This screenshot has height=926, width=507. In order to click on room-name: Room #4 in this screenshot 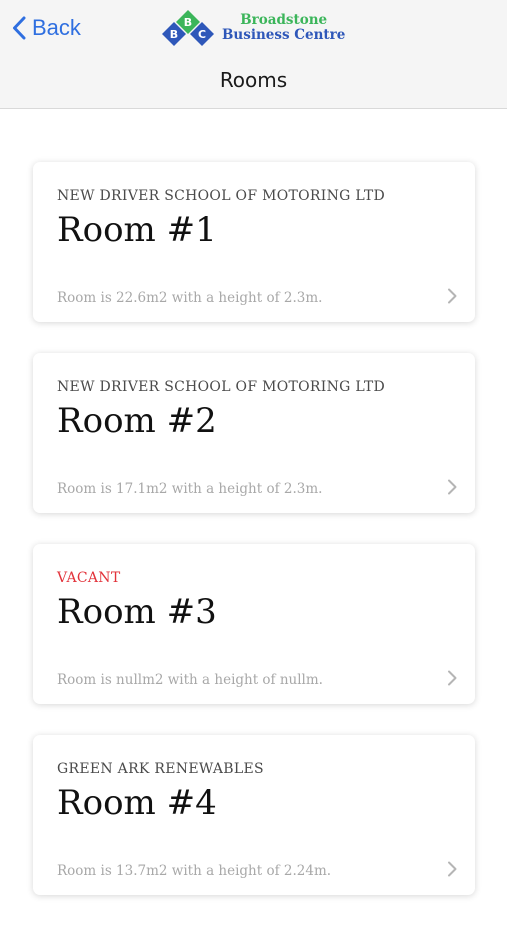, I will do `click(137, 803)`.